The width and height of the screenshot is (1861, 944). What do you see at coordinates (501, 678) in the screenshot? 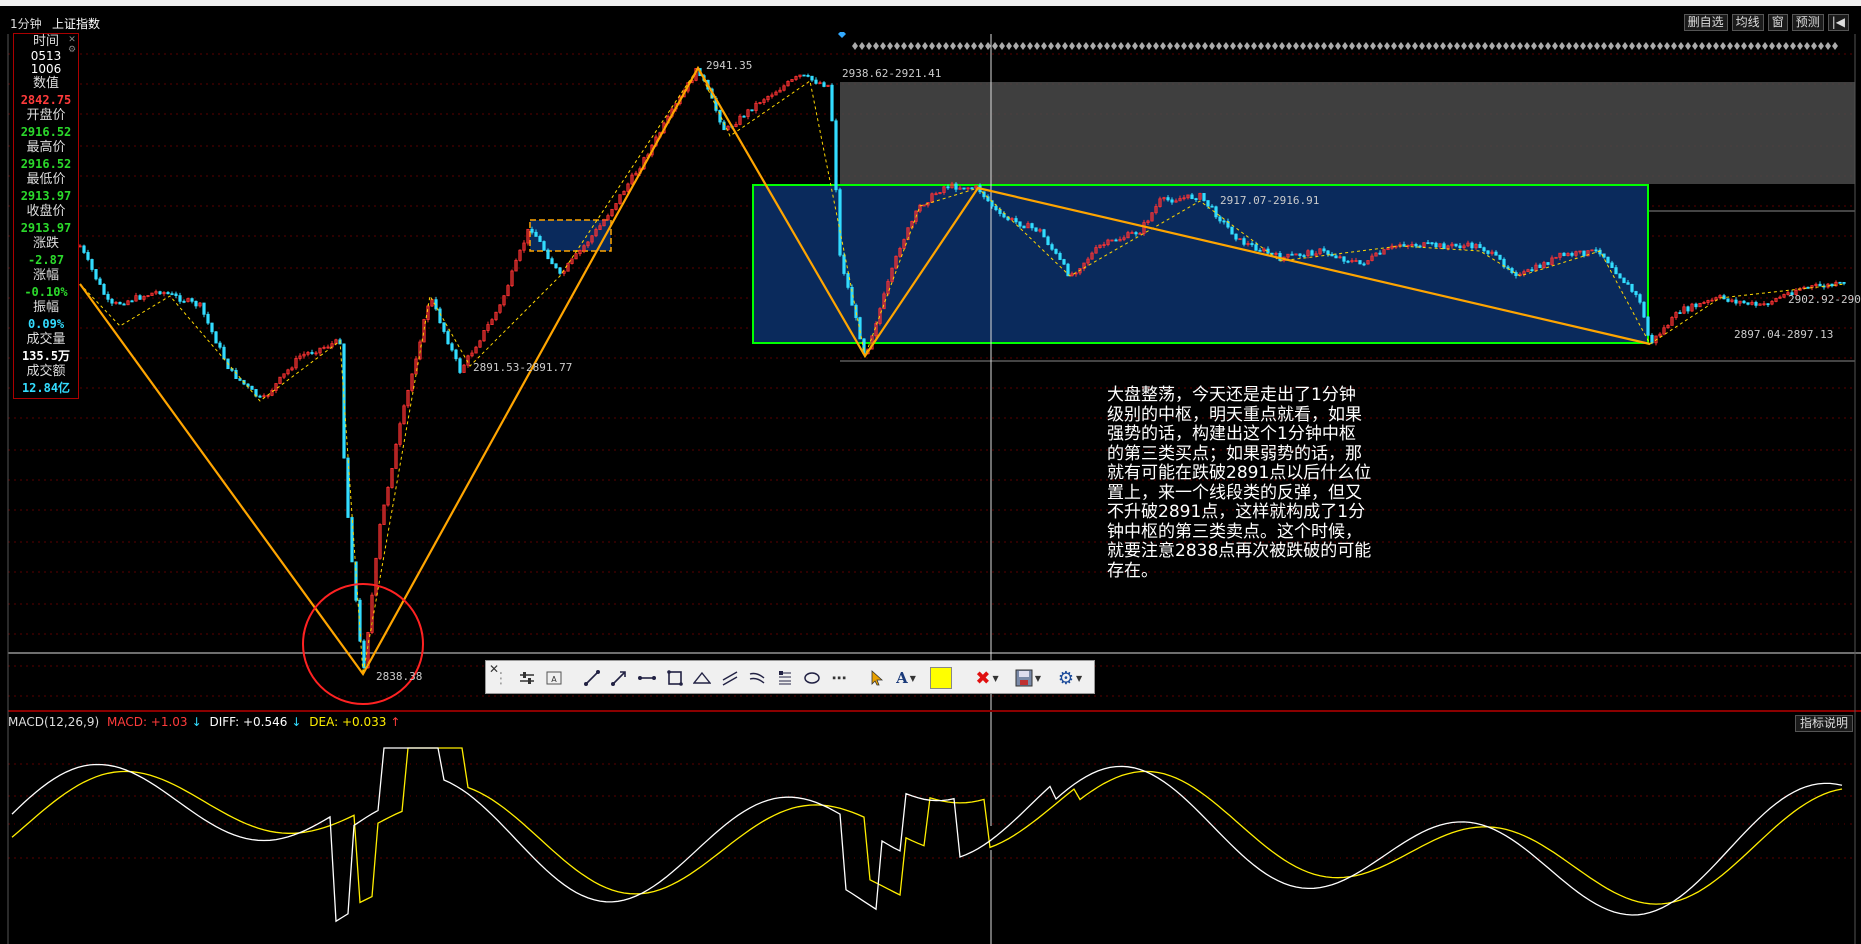
I see `grip-icon: ⋮` at bounding box center [501, 678].